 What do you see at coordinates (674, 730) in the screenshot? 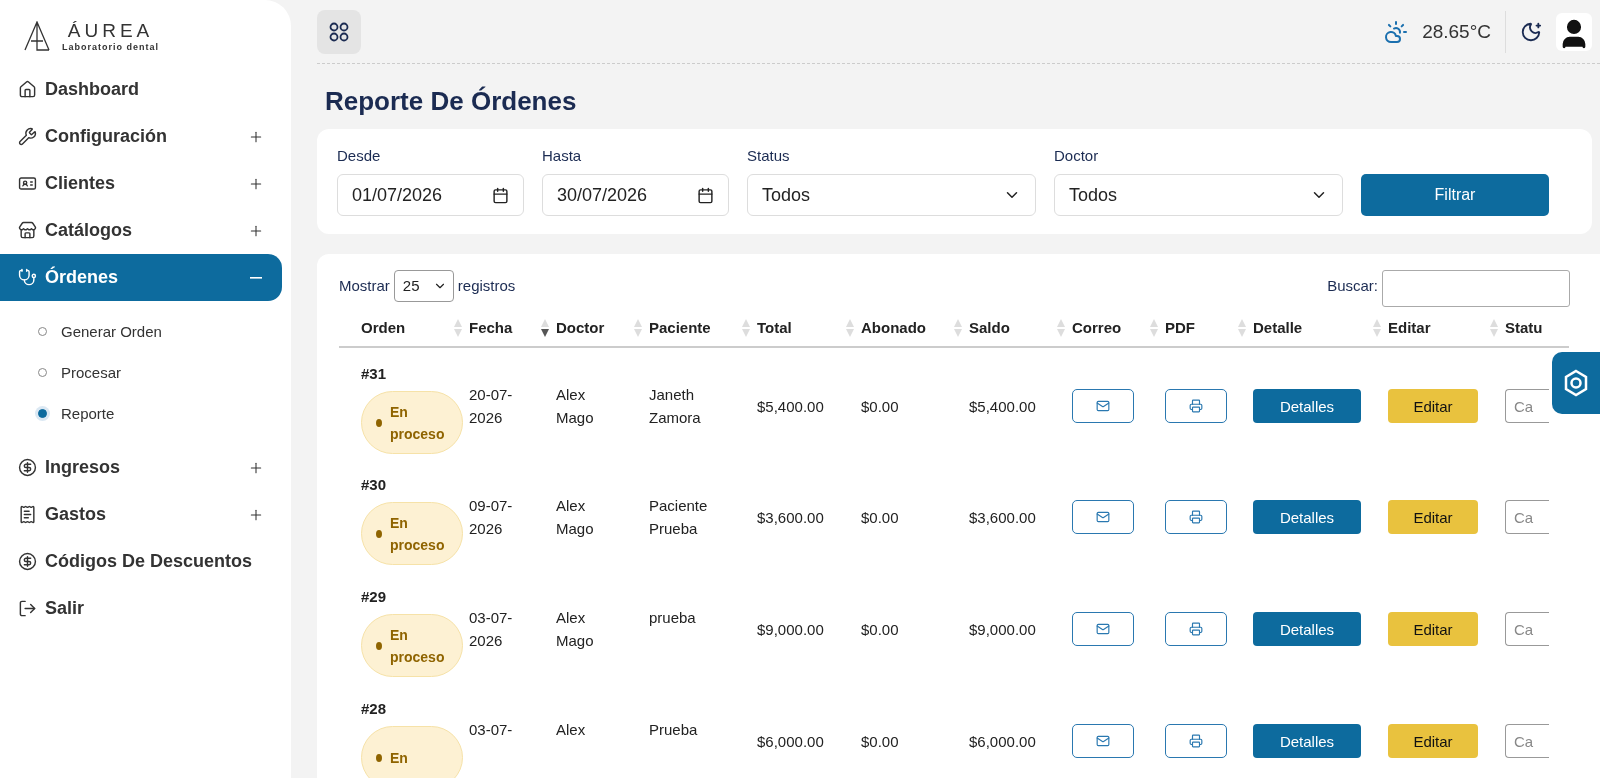
I see `patient-cell-text: Prueba` at bounding box center [674, 730].